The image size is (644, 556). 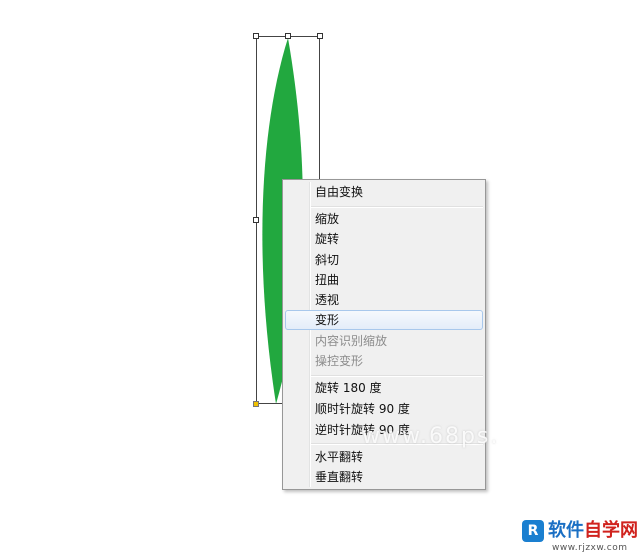 What do you see at coordinates (384, 320) in the screenshot?
I see `menu-item-warp: 变形` at bounding box center [384, 320].